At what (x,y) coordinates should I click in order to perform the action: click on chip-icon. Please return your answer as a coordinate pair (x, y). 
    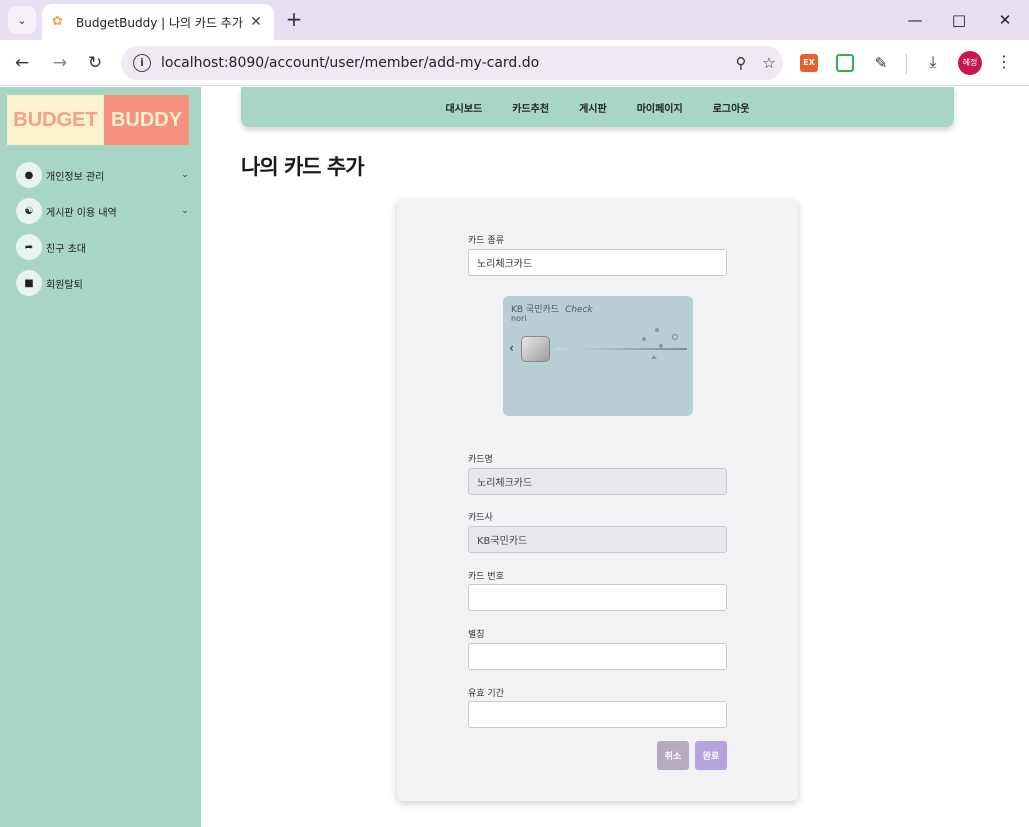
    Looking at the image, I should click on (535, 349).